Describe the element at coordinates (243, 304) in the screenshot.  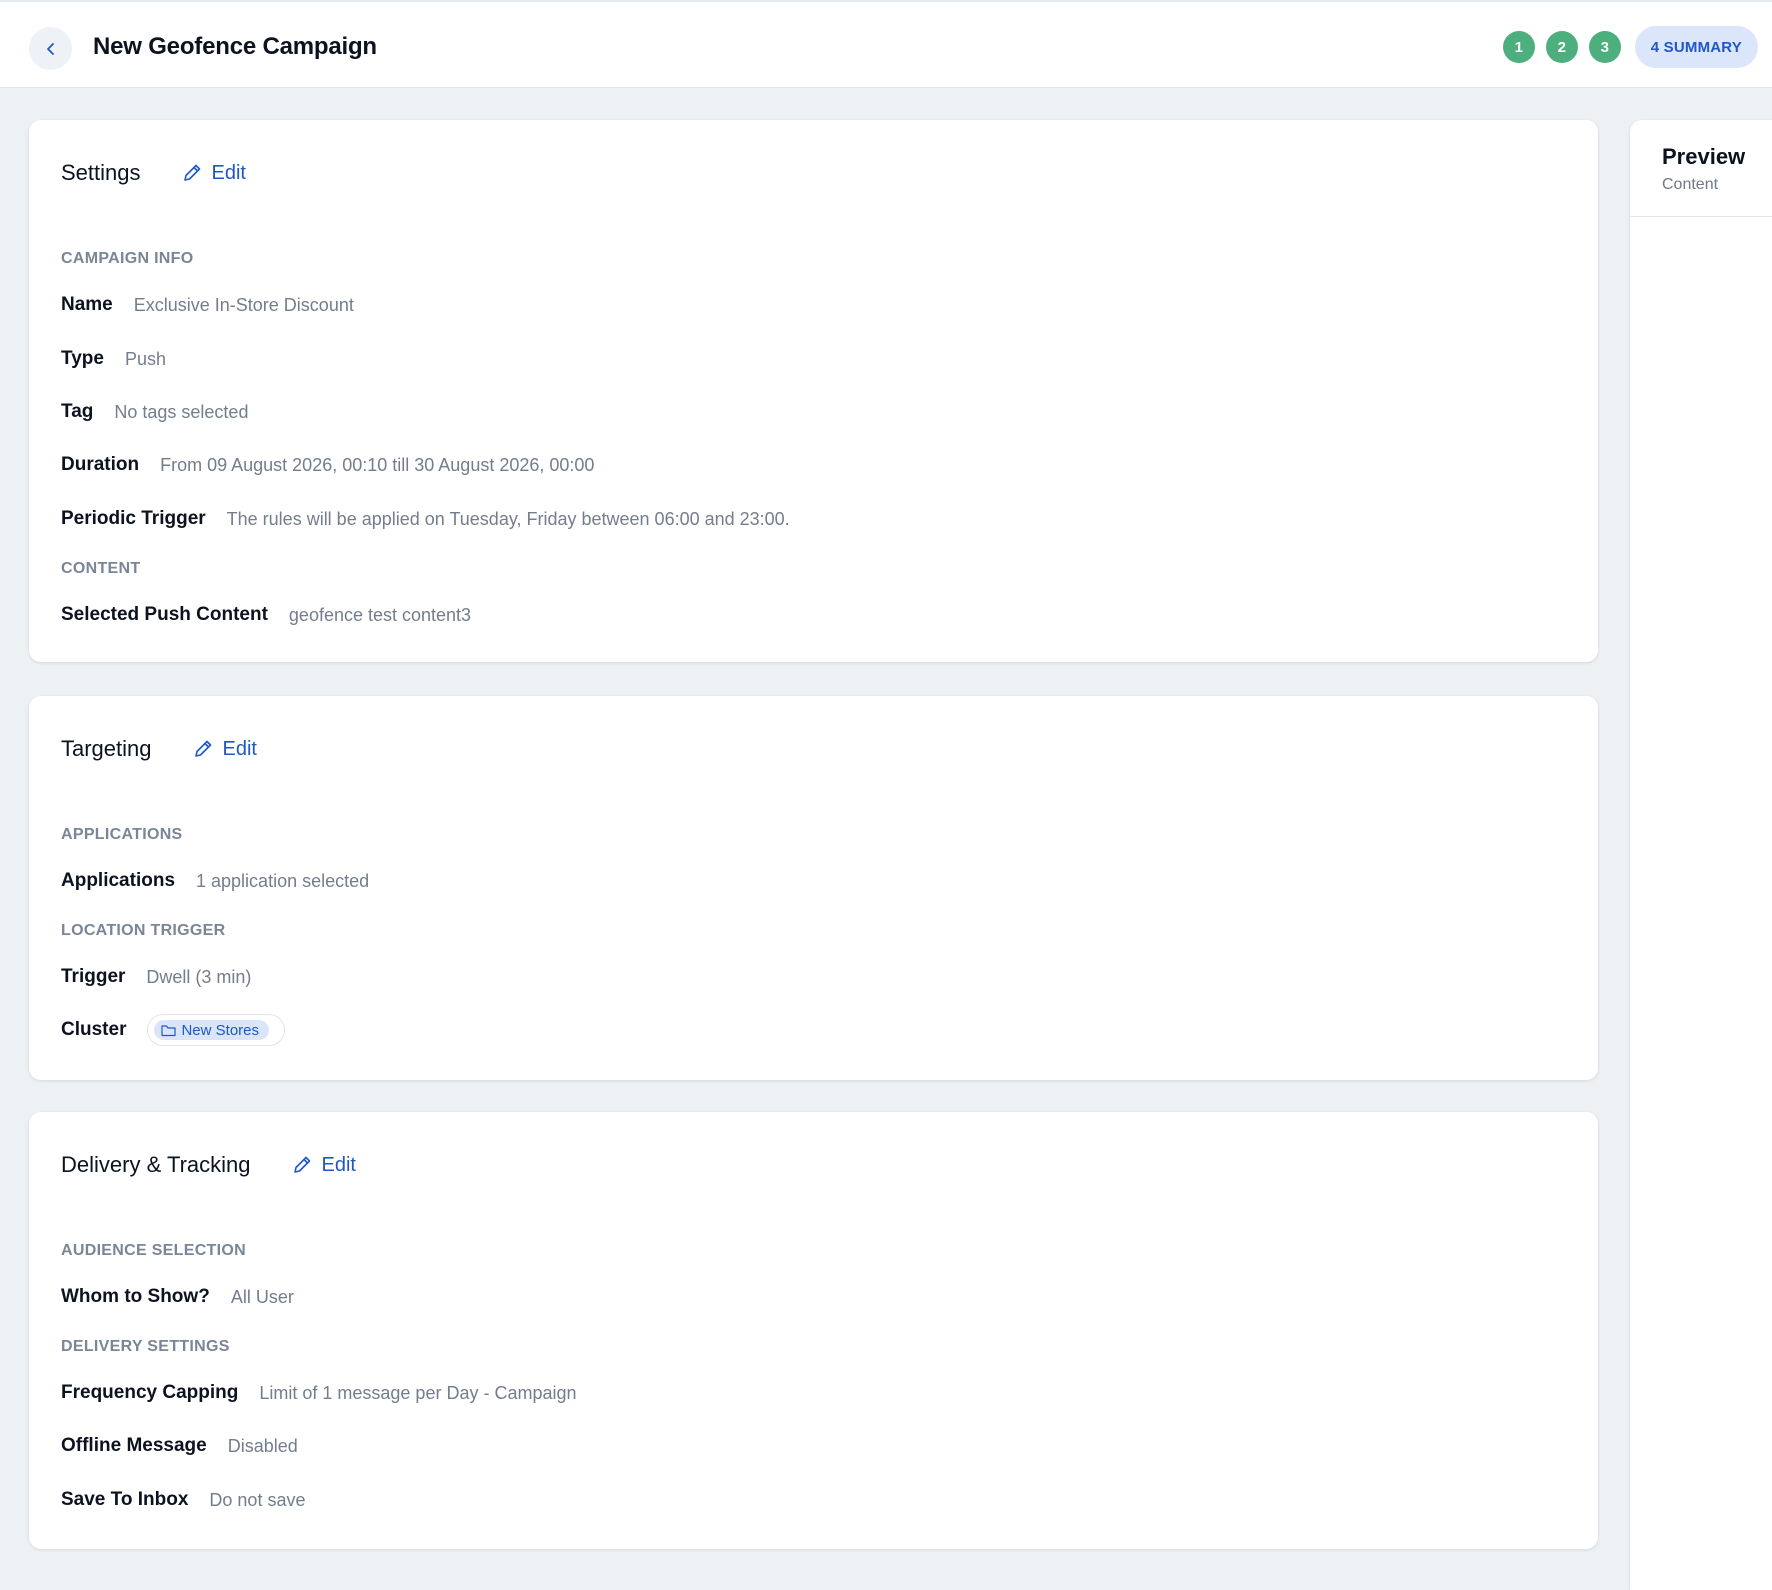
I see `detail-value: Exclusive In-Store Discount` at that location.